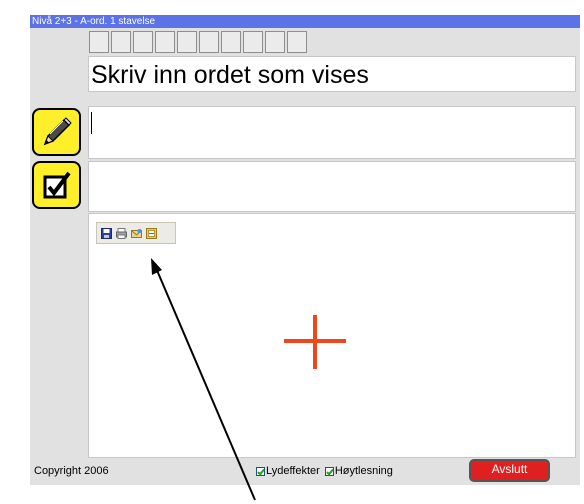 The width and height of the screenshot is (584, 504). I want to click on answer-check-field, so click(332, 186).